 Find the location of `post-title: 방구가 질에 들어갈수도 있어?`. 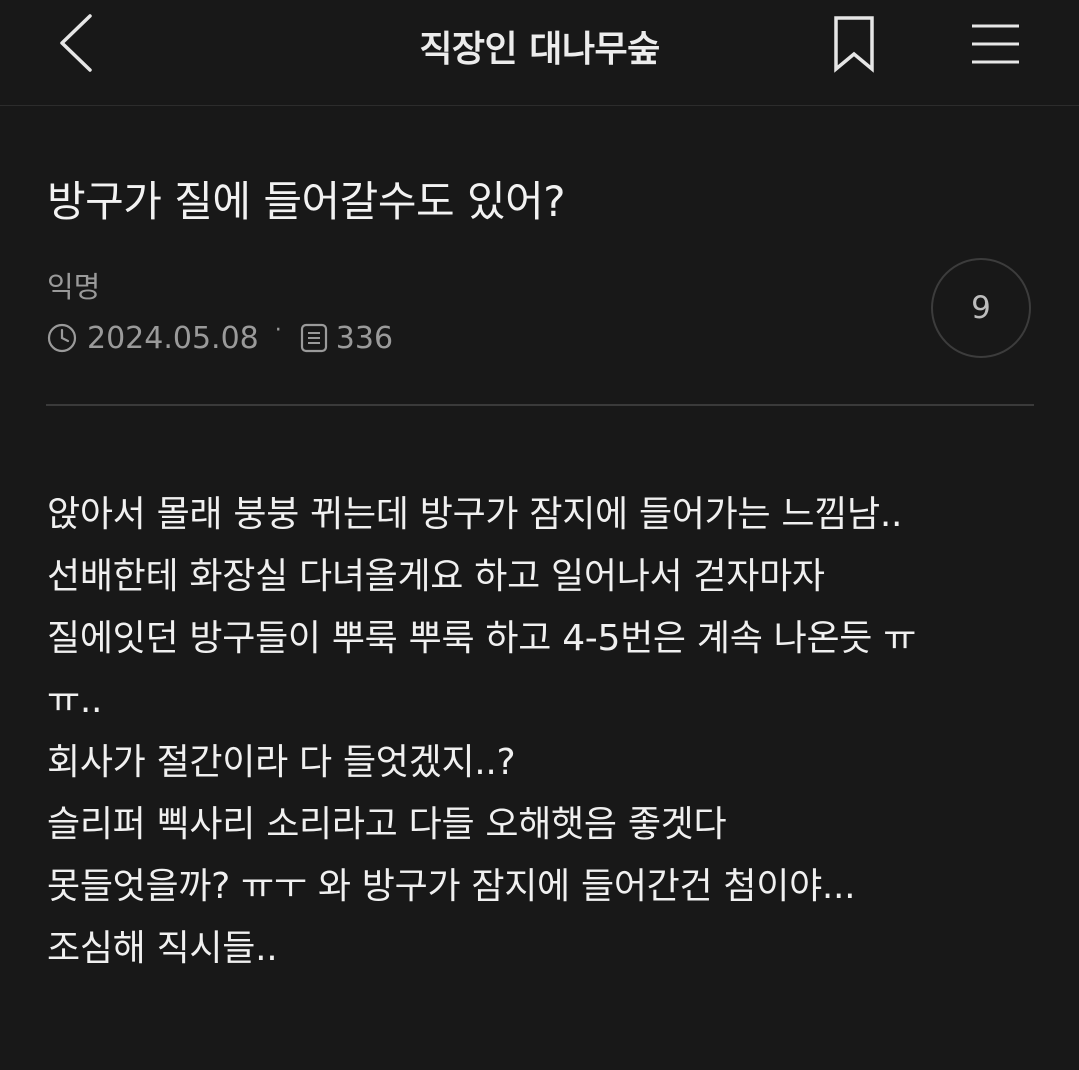

post-title: 방구가 질에 들어갈수도 있어? is located at coordinates (306, 201).